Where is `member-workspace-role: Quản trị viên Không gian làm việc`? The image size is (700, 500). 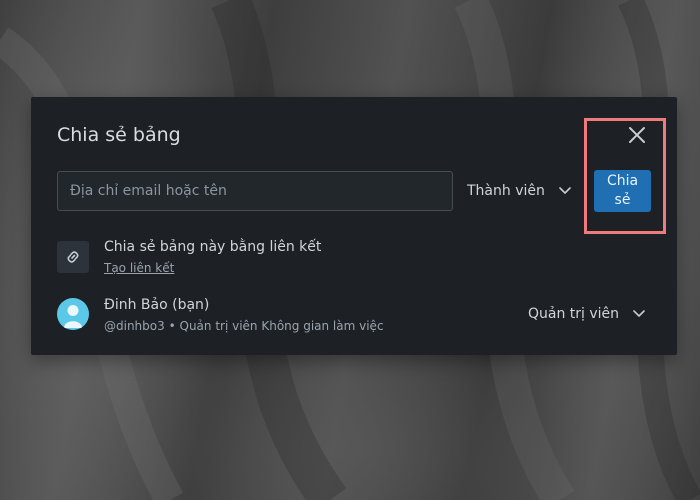
member-workspace-role: Quản trị viên Không gian làm việc is located at coordinates (281, 326).